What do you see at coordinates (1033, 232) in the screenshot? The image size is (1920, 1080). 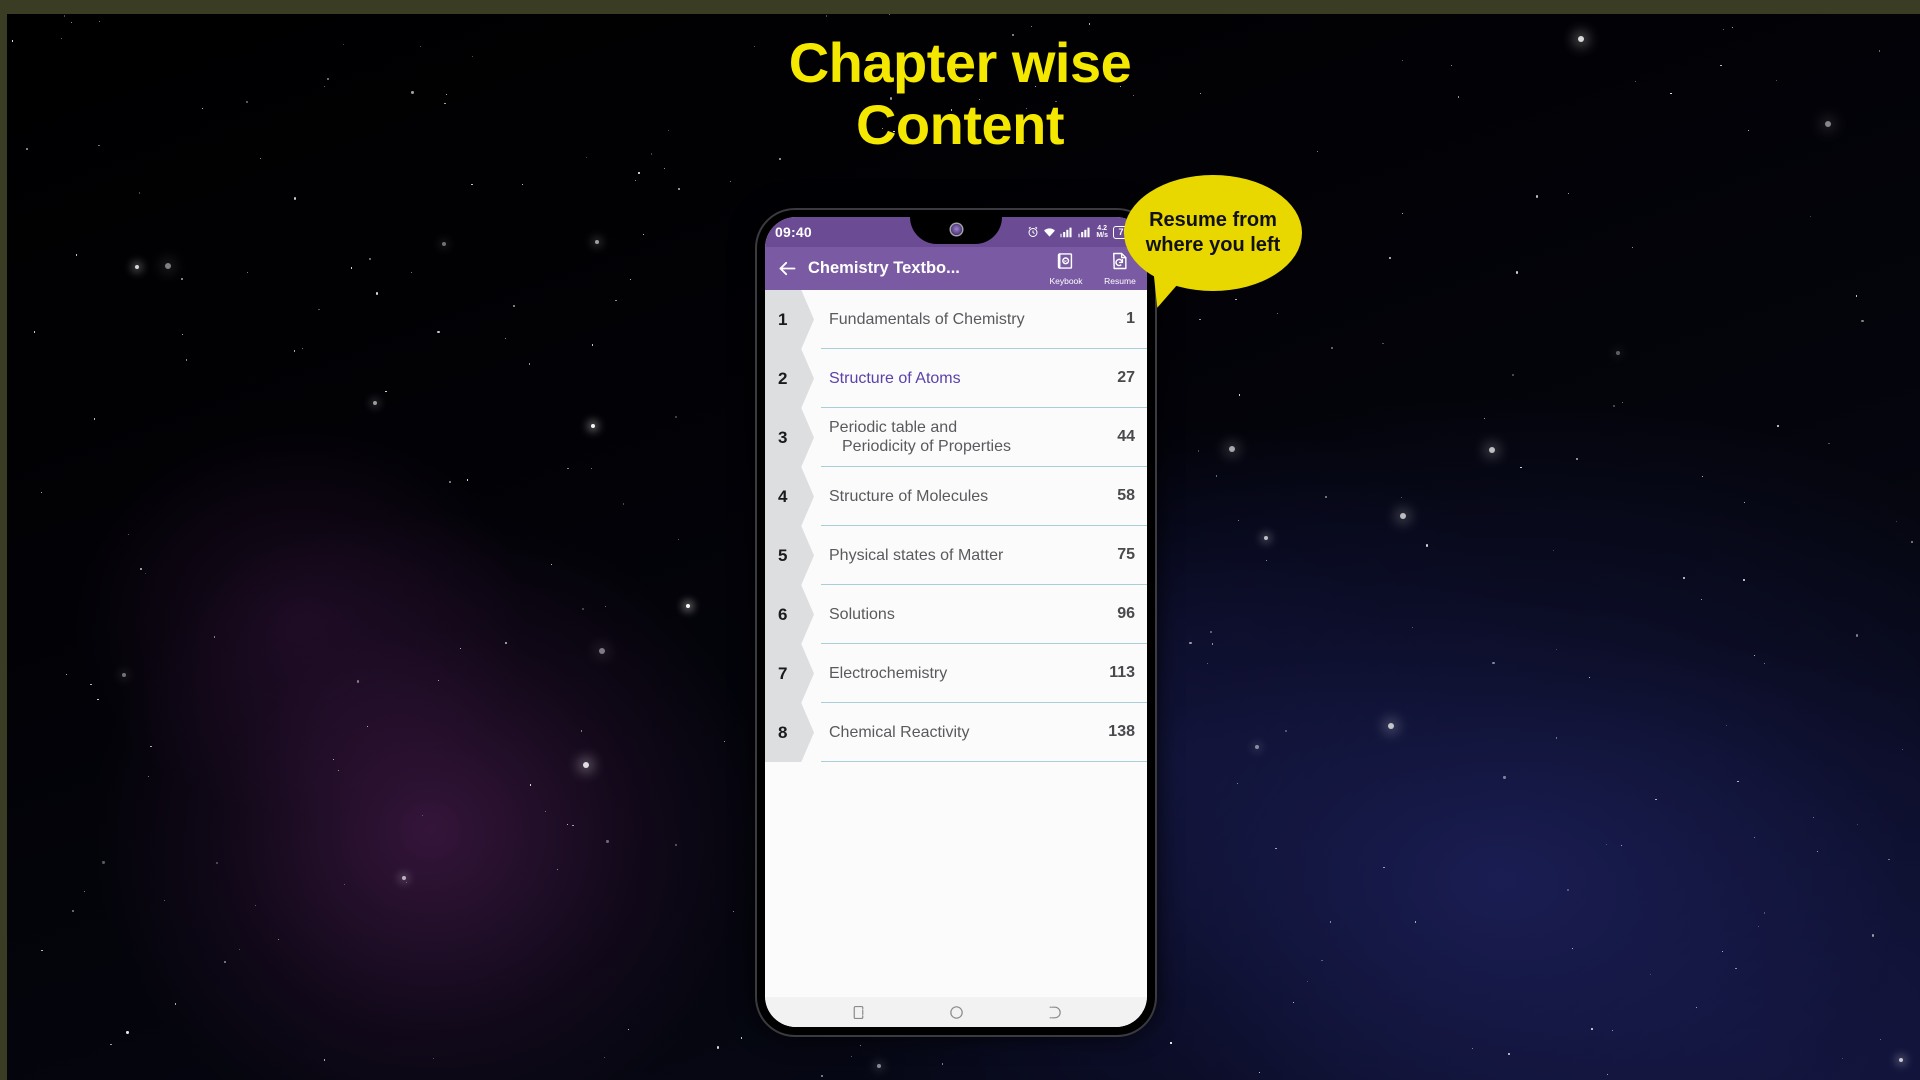 I see `alarm-clock-icon` at bounding box center [1033, 232].